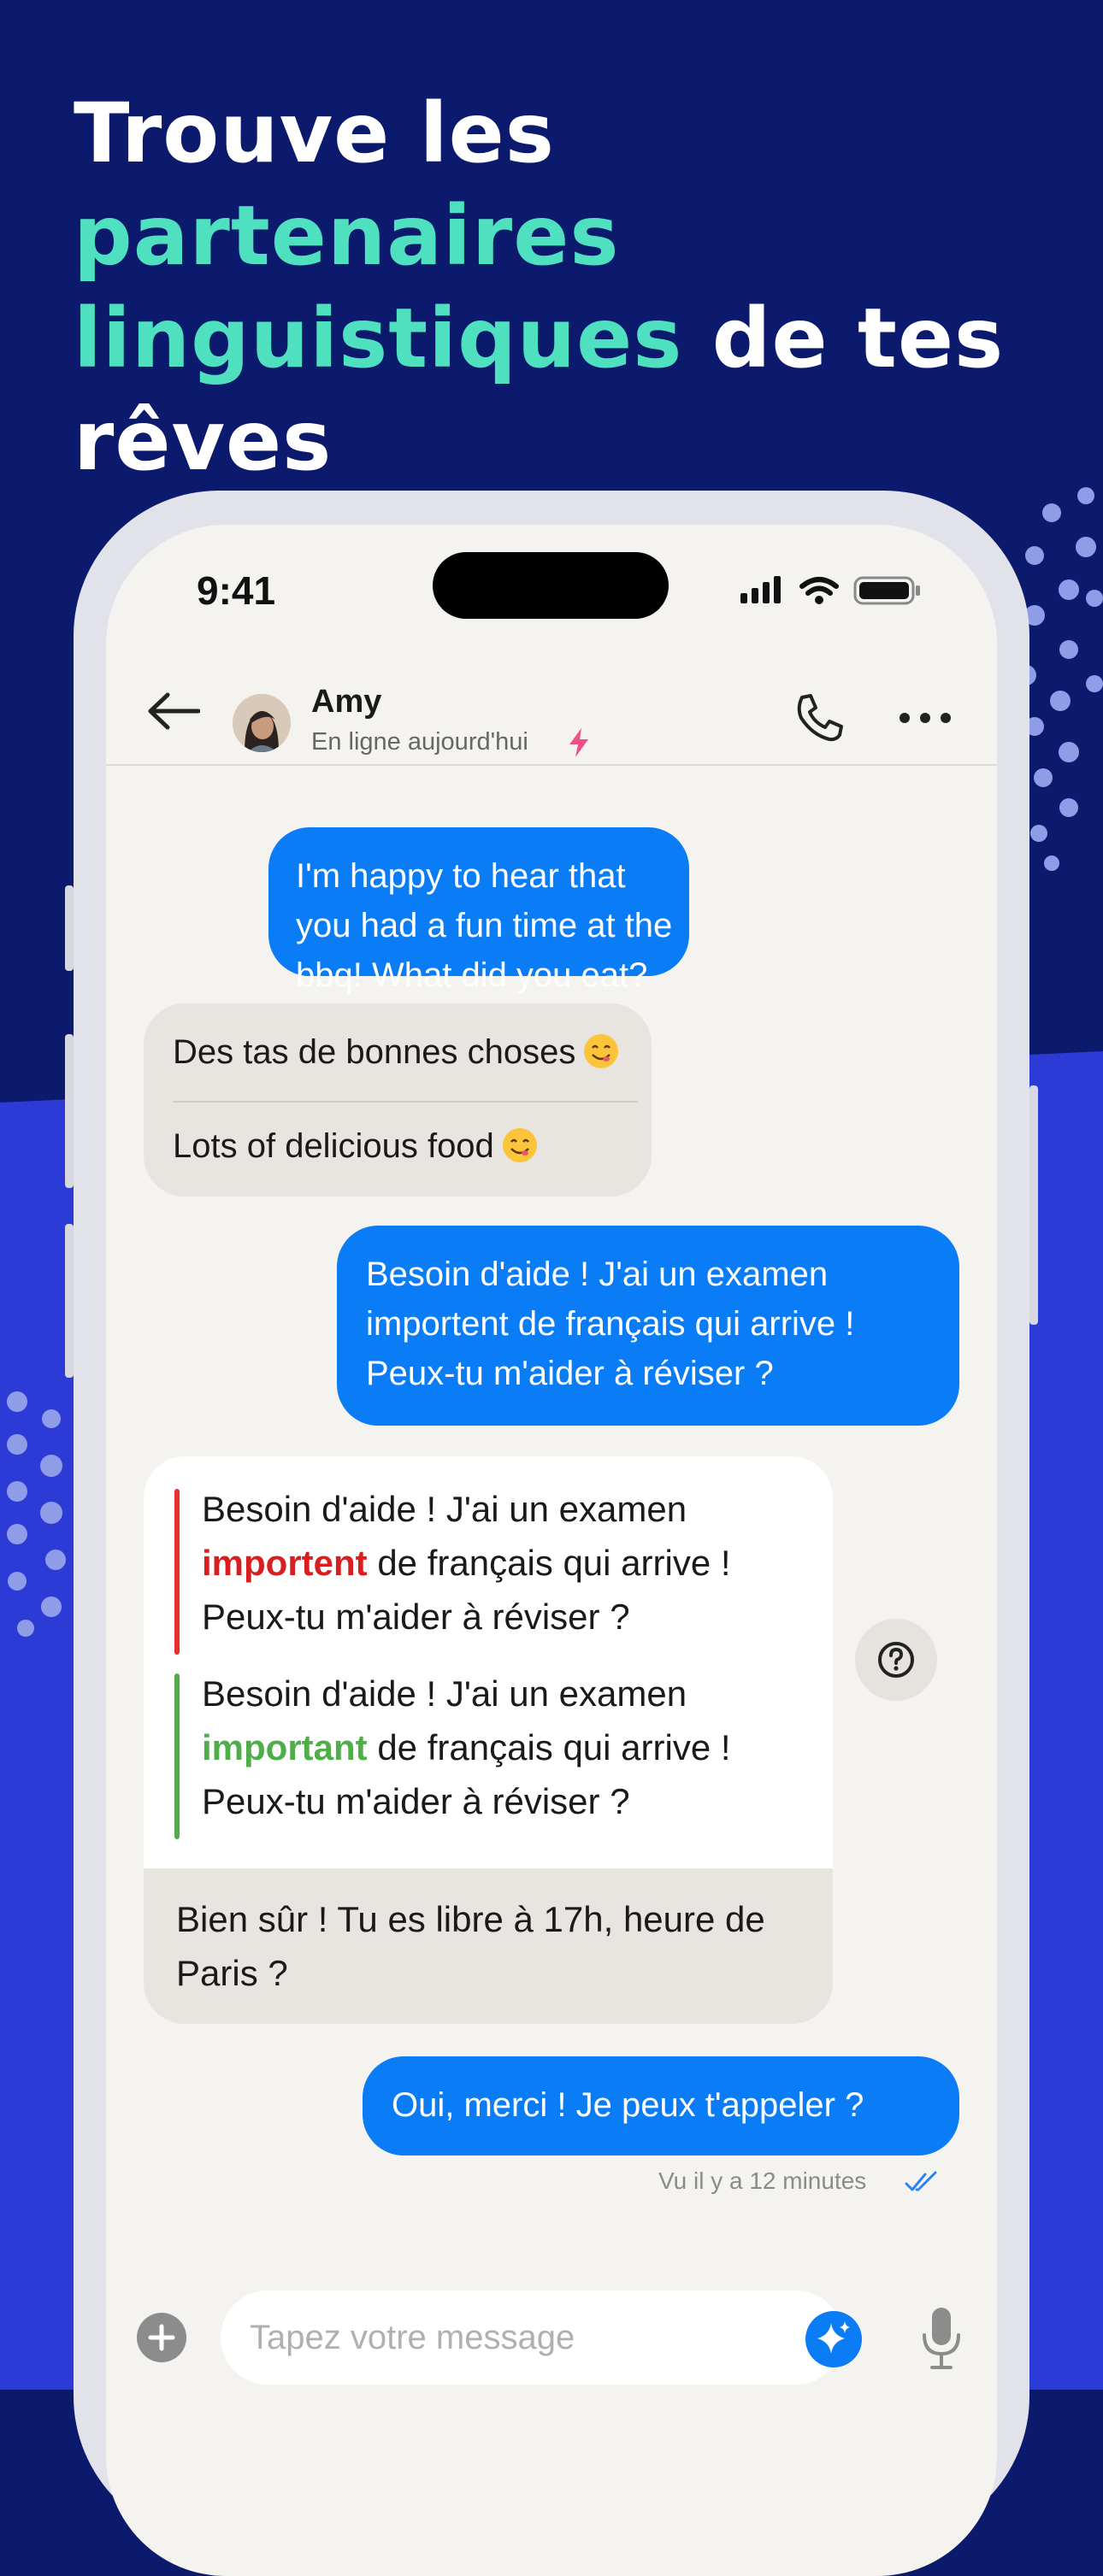 The width and height of the screenshot is (1103, 2576). I want to click on side-button-volume-down, so click(69, 1301).